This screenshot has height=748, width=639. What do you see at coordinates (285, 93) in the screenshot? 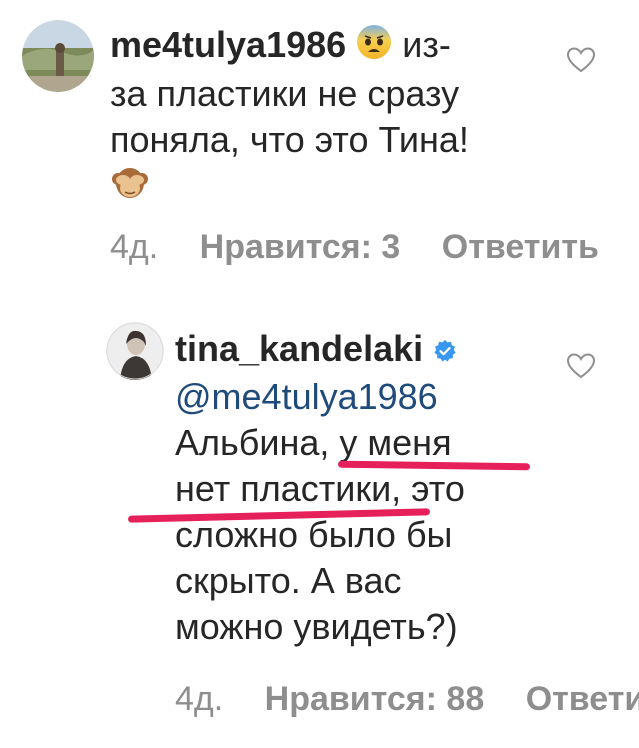
I see `comment-1-line2: за пластики не сразу` at bounding box center [285, 93].